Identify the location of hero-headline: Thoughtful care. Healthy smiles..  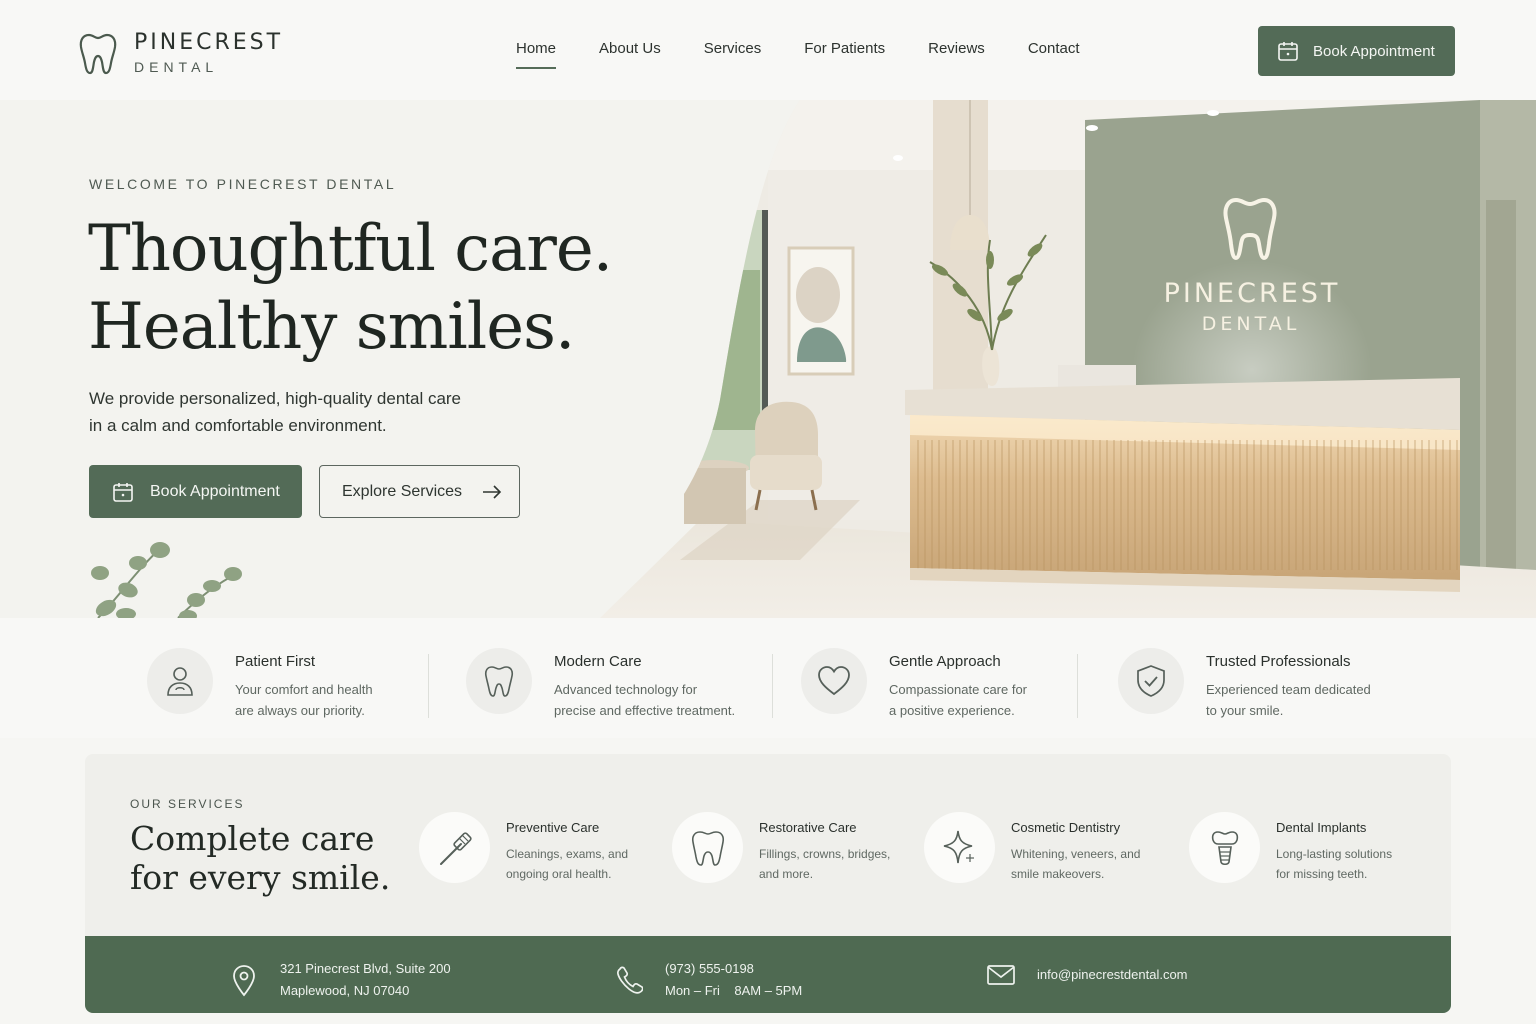
(350, 288).